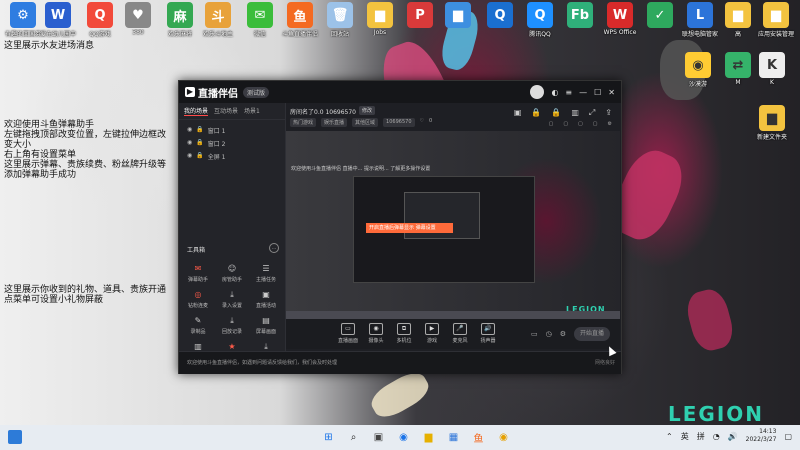 The height and width of the screenshot is (450, 800). I want to click on desktop-shortcut: ◉ 沙漠游, so click(698, 70).